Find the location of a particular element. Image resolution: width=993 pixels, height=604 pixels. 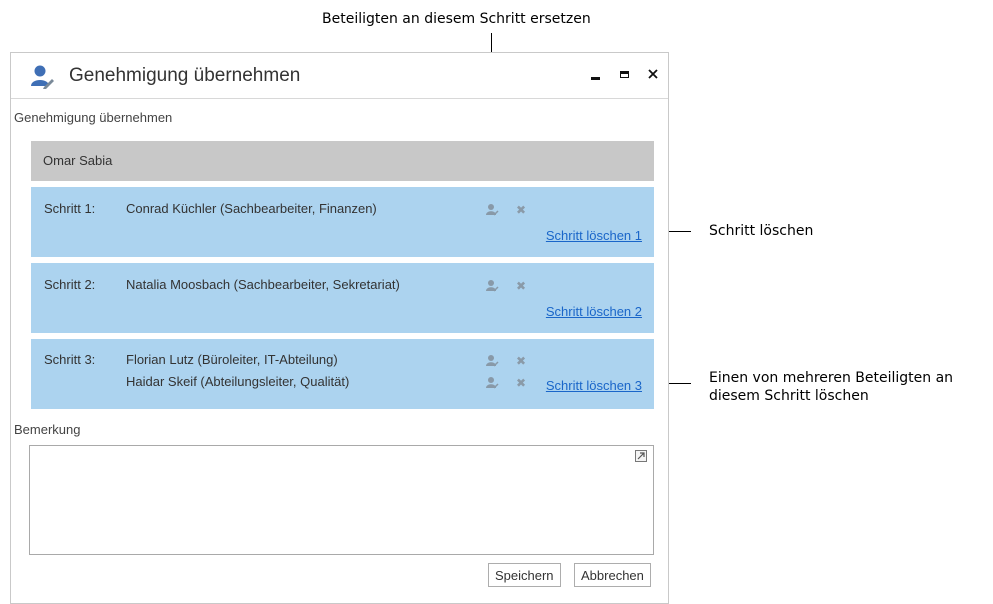

callout-delete-step: Schritt löschen is located at coordinates (761, 231).